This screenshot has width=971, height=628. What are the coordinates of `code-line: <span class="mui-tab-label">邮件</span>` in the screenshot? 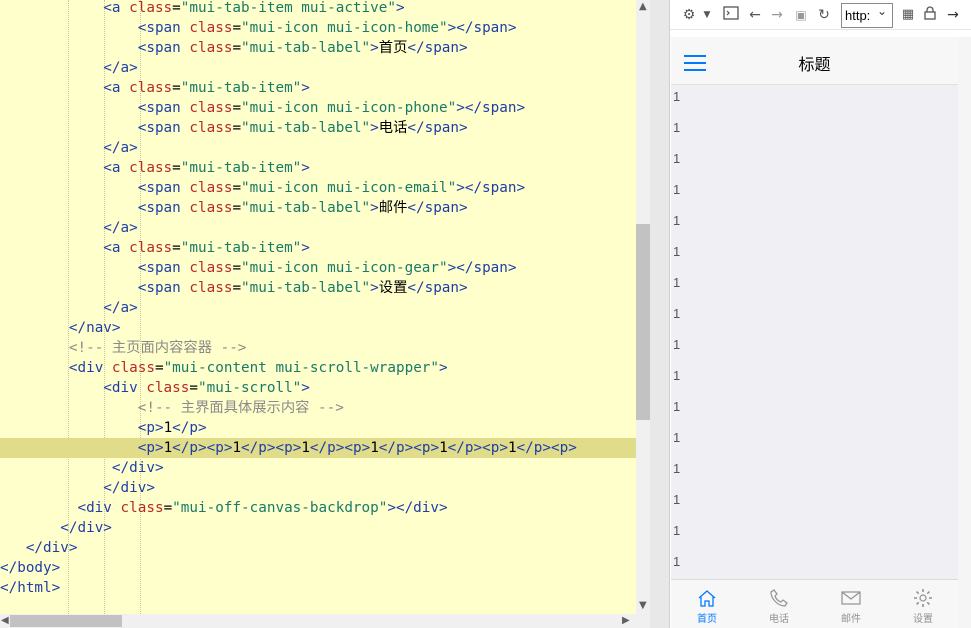 It's located at (318, 208).